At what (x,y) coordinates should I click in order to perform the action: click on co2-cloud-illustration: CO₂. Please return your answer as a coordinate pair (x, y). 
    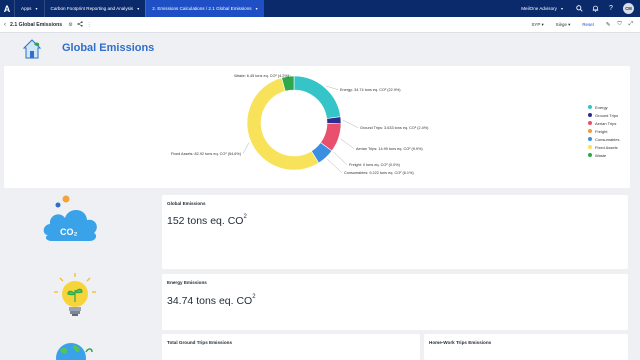
    Looking at the image, I should click on (75, 222).